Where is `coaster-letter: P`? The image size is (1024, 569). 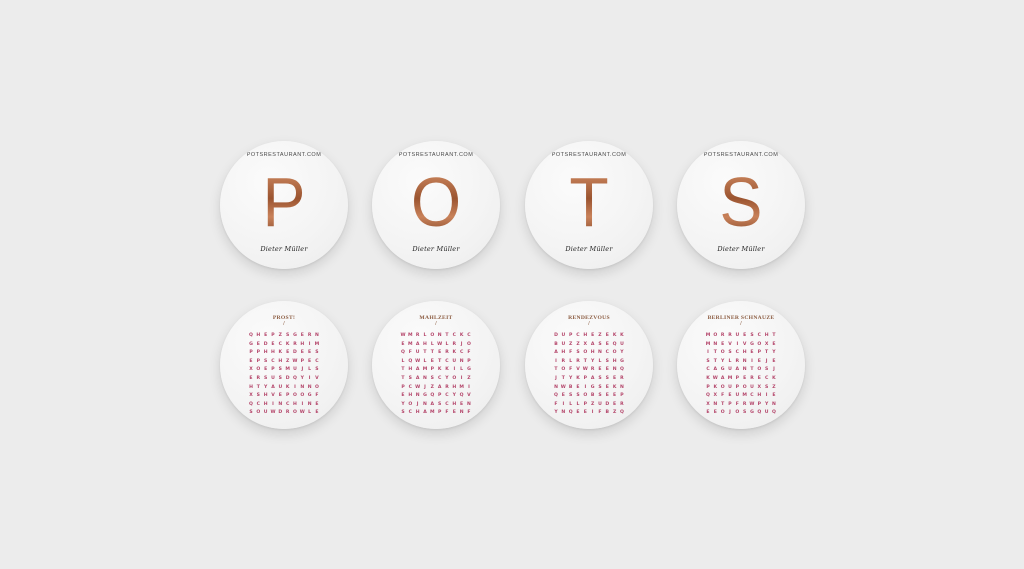
coaster-letter: P is located at coordinates (284, 202).